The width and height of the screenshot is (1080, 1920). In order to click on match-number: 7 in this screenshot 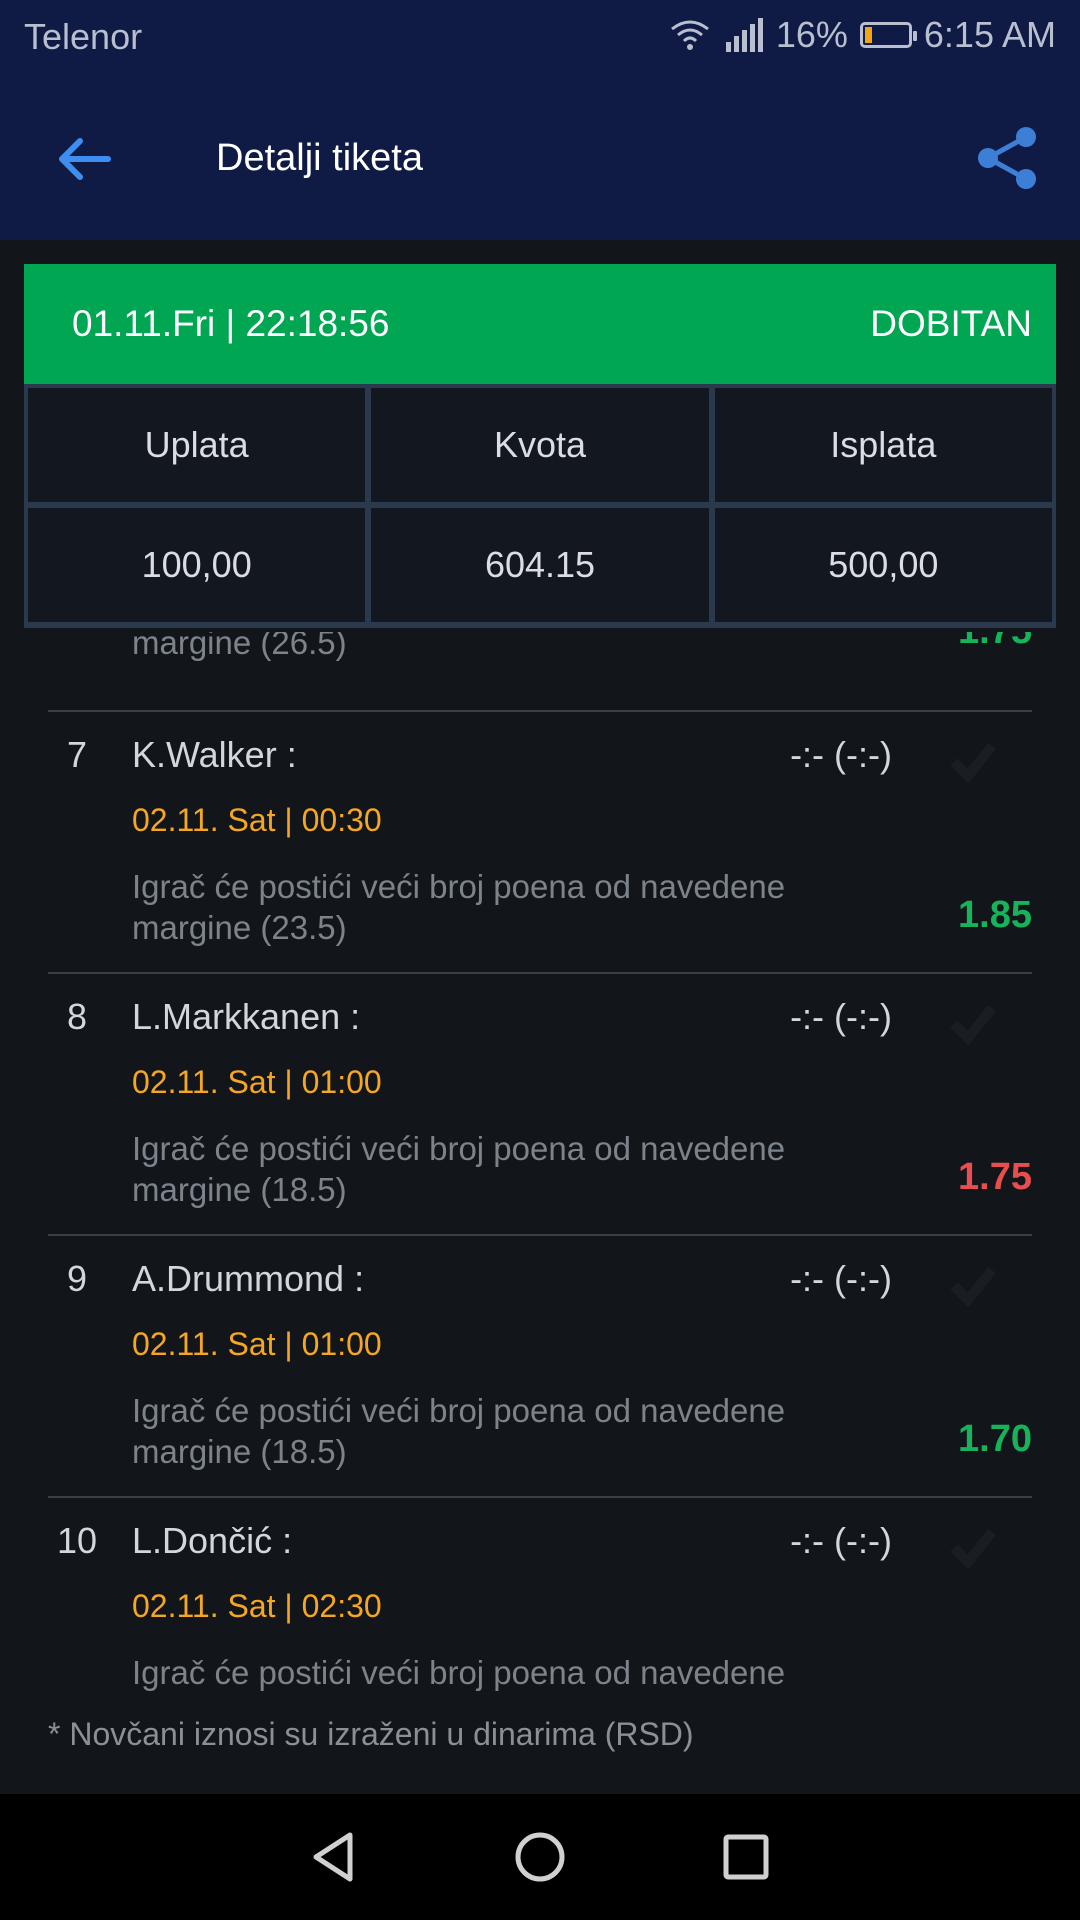, I will do `click(77, 754)`.